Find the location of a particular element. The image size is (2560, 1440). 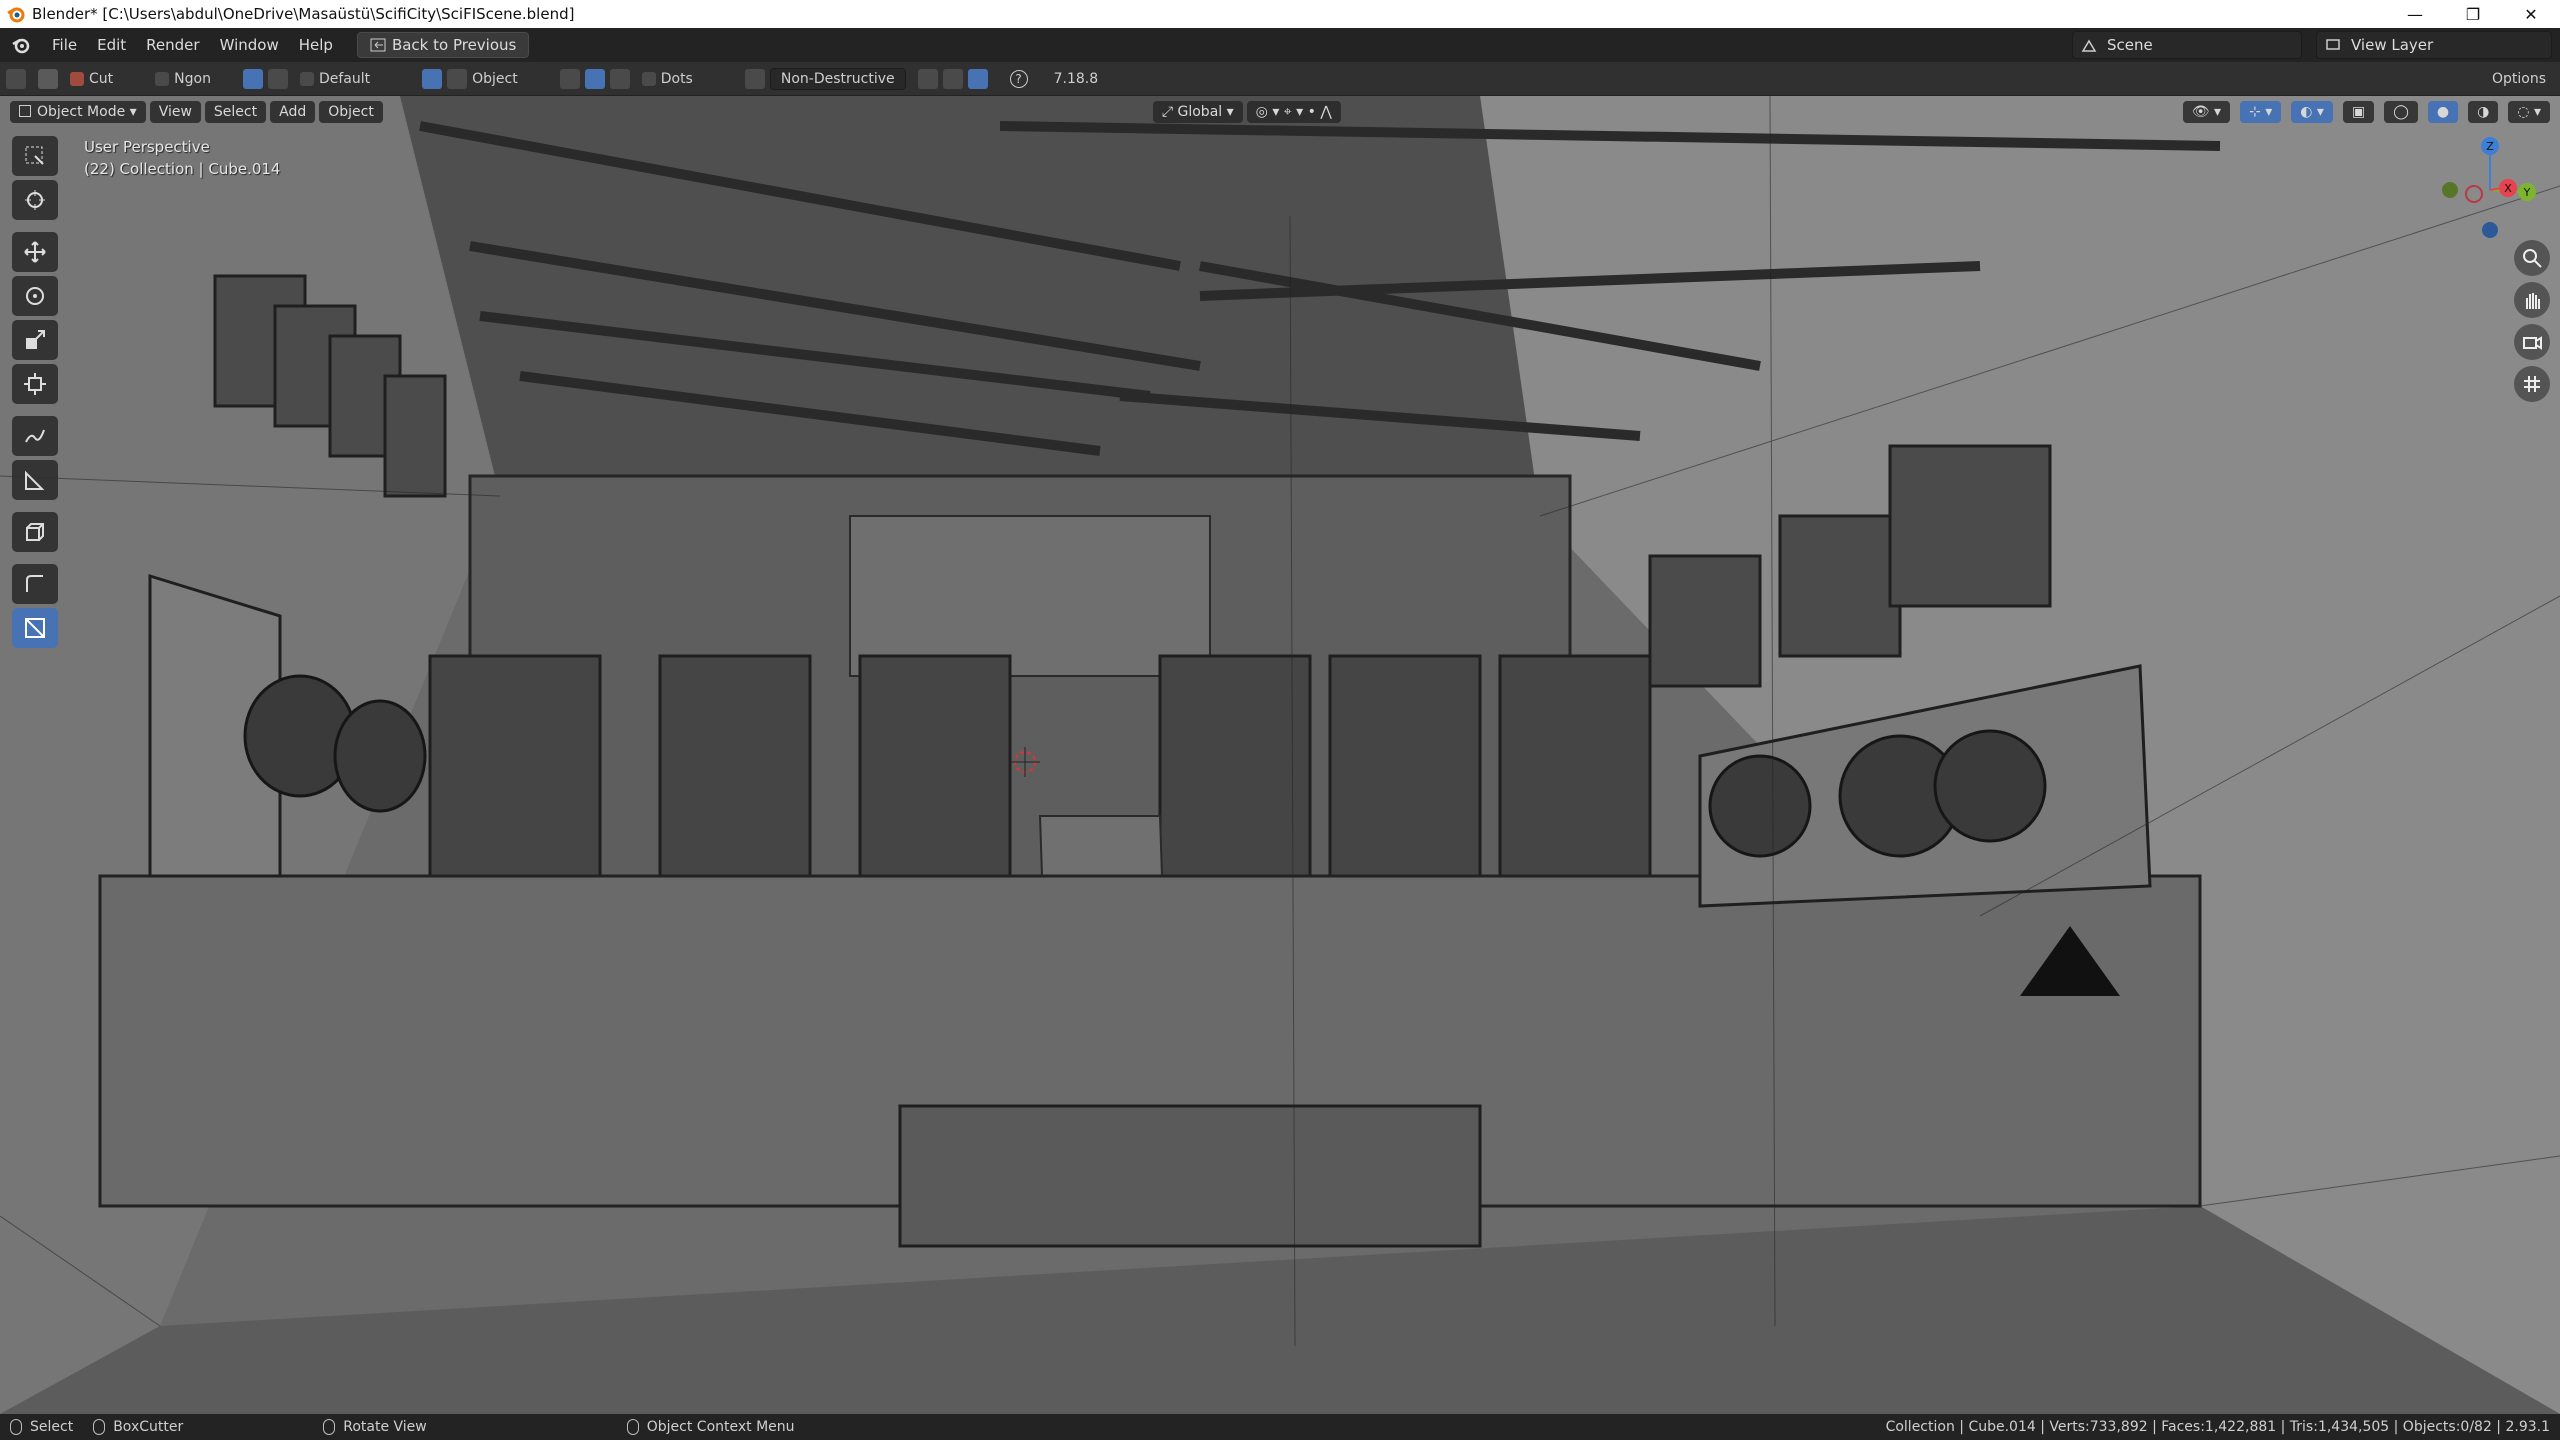

overlay-toggle-icon: ◐ ▾ is located at coordinates (2312, 112).